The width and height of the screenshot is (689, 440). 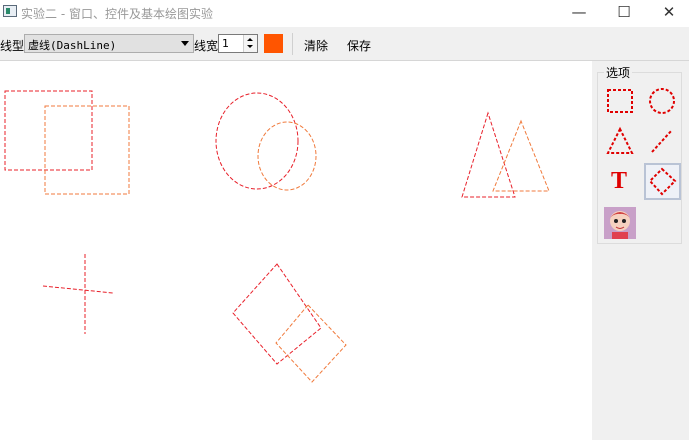 What do you see at coordinates (206, 46) in the screenshot?
I see `line-width-label: 线宽` at bounding box center [206, 46].